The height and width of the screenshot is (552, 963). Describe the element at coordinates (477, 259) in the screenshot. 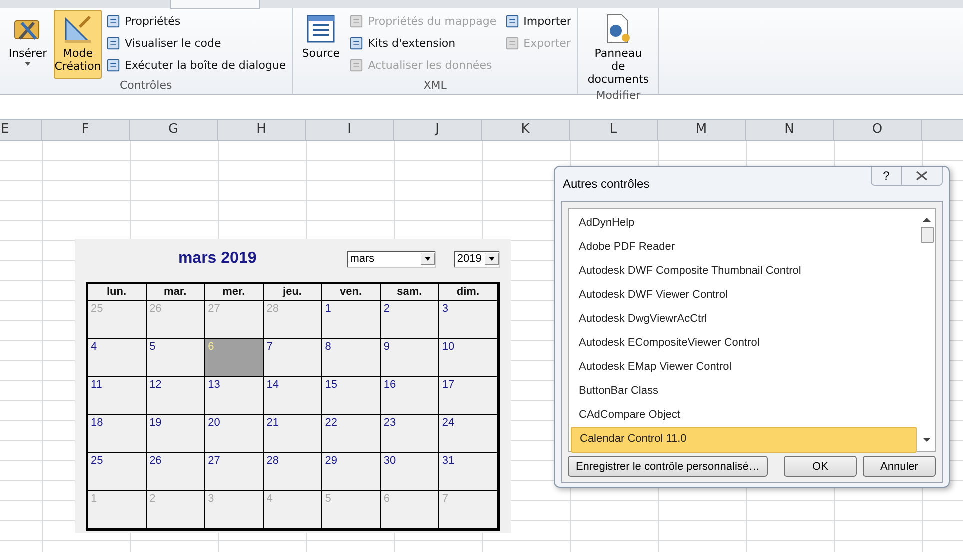

I see `year-dropdown: 2019` at that location.